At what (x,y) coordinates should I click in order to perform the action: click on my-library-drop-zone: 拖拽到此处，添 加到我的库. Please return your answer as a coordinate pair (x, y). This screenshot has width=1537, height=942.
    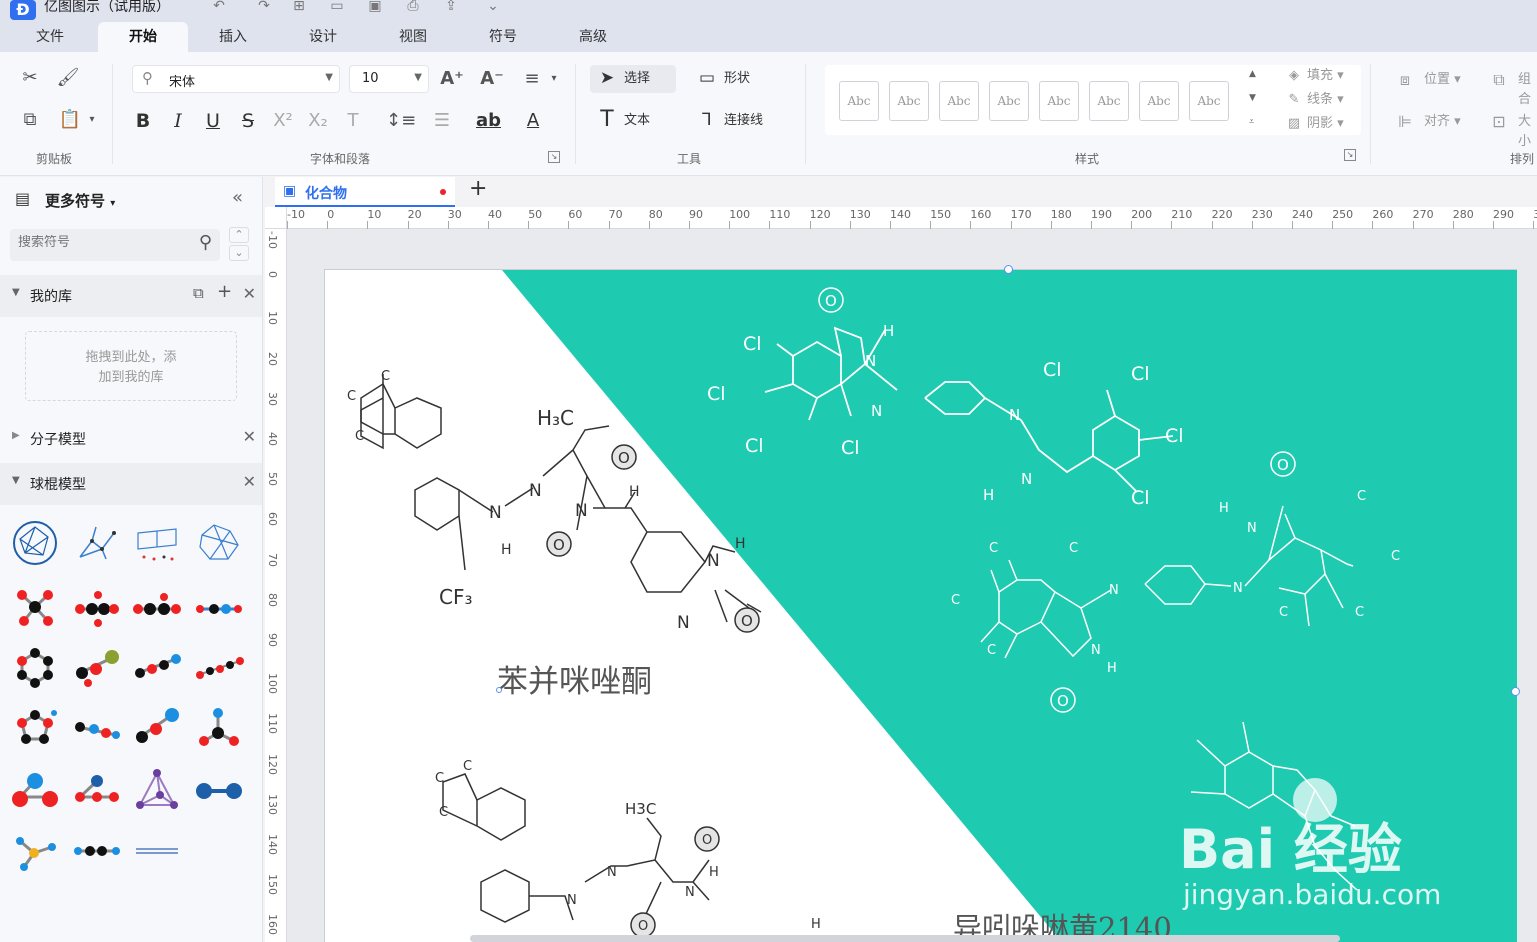
    Looking at the image, I should click on (131, 366).